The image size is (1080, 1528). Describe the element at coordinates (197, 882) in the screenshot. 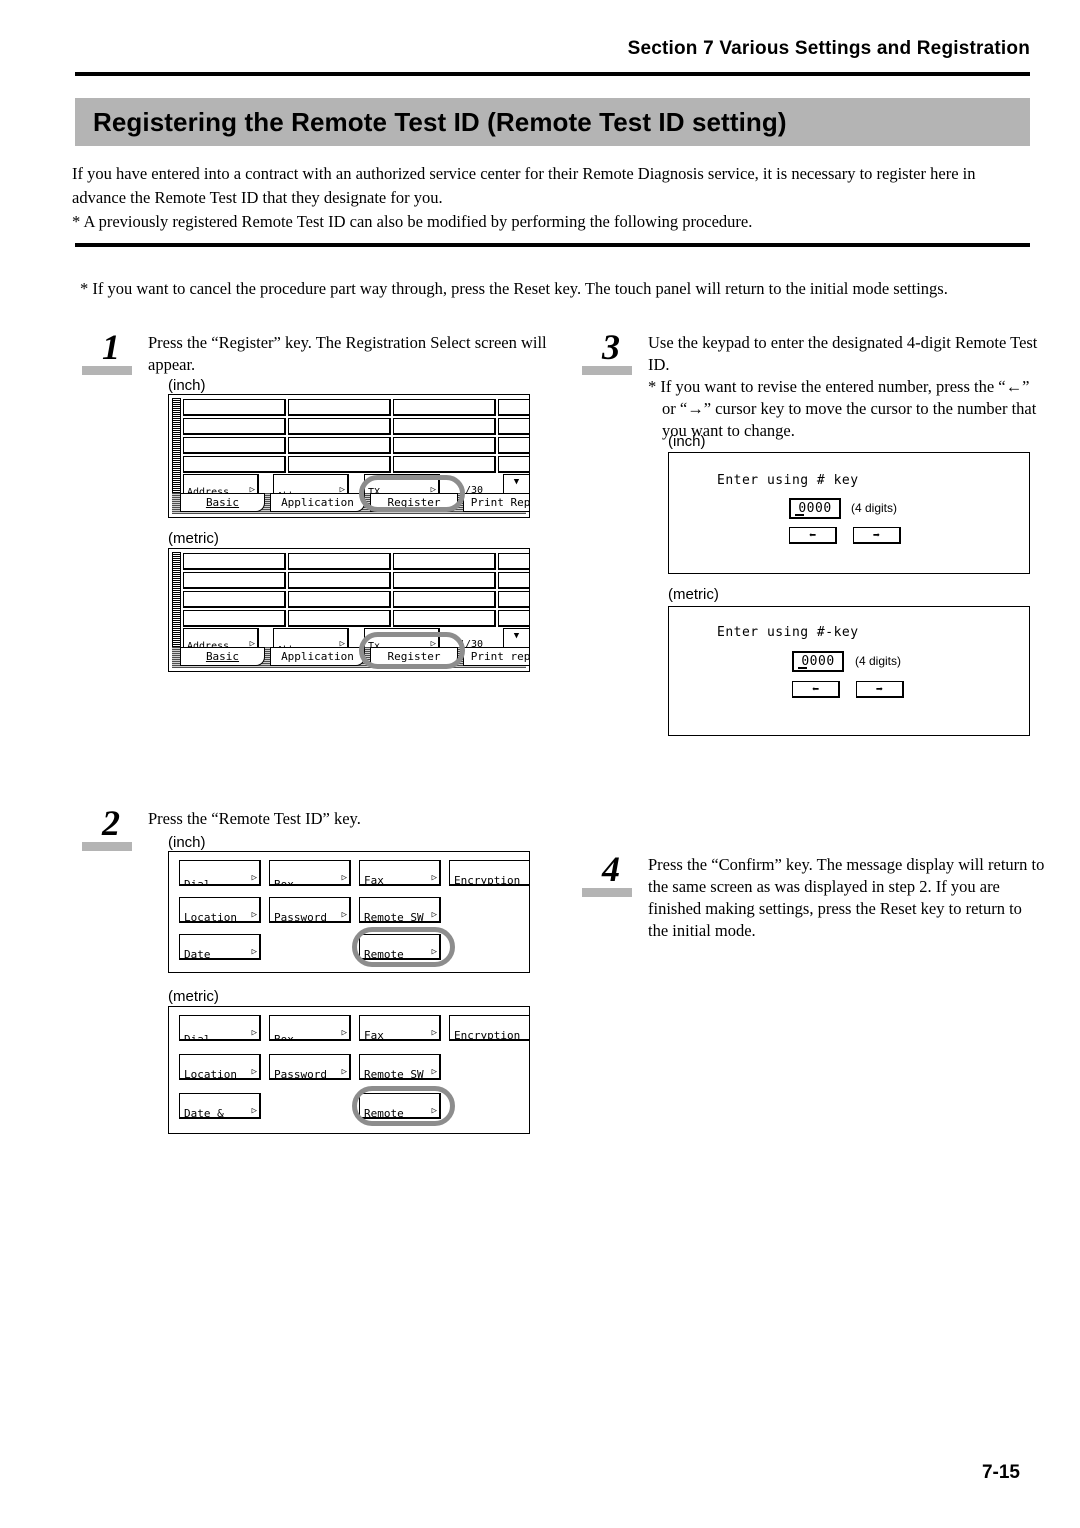

I see `key-label: Dial` at that location.